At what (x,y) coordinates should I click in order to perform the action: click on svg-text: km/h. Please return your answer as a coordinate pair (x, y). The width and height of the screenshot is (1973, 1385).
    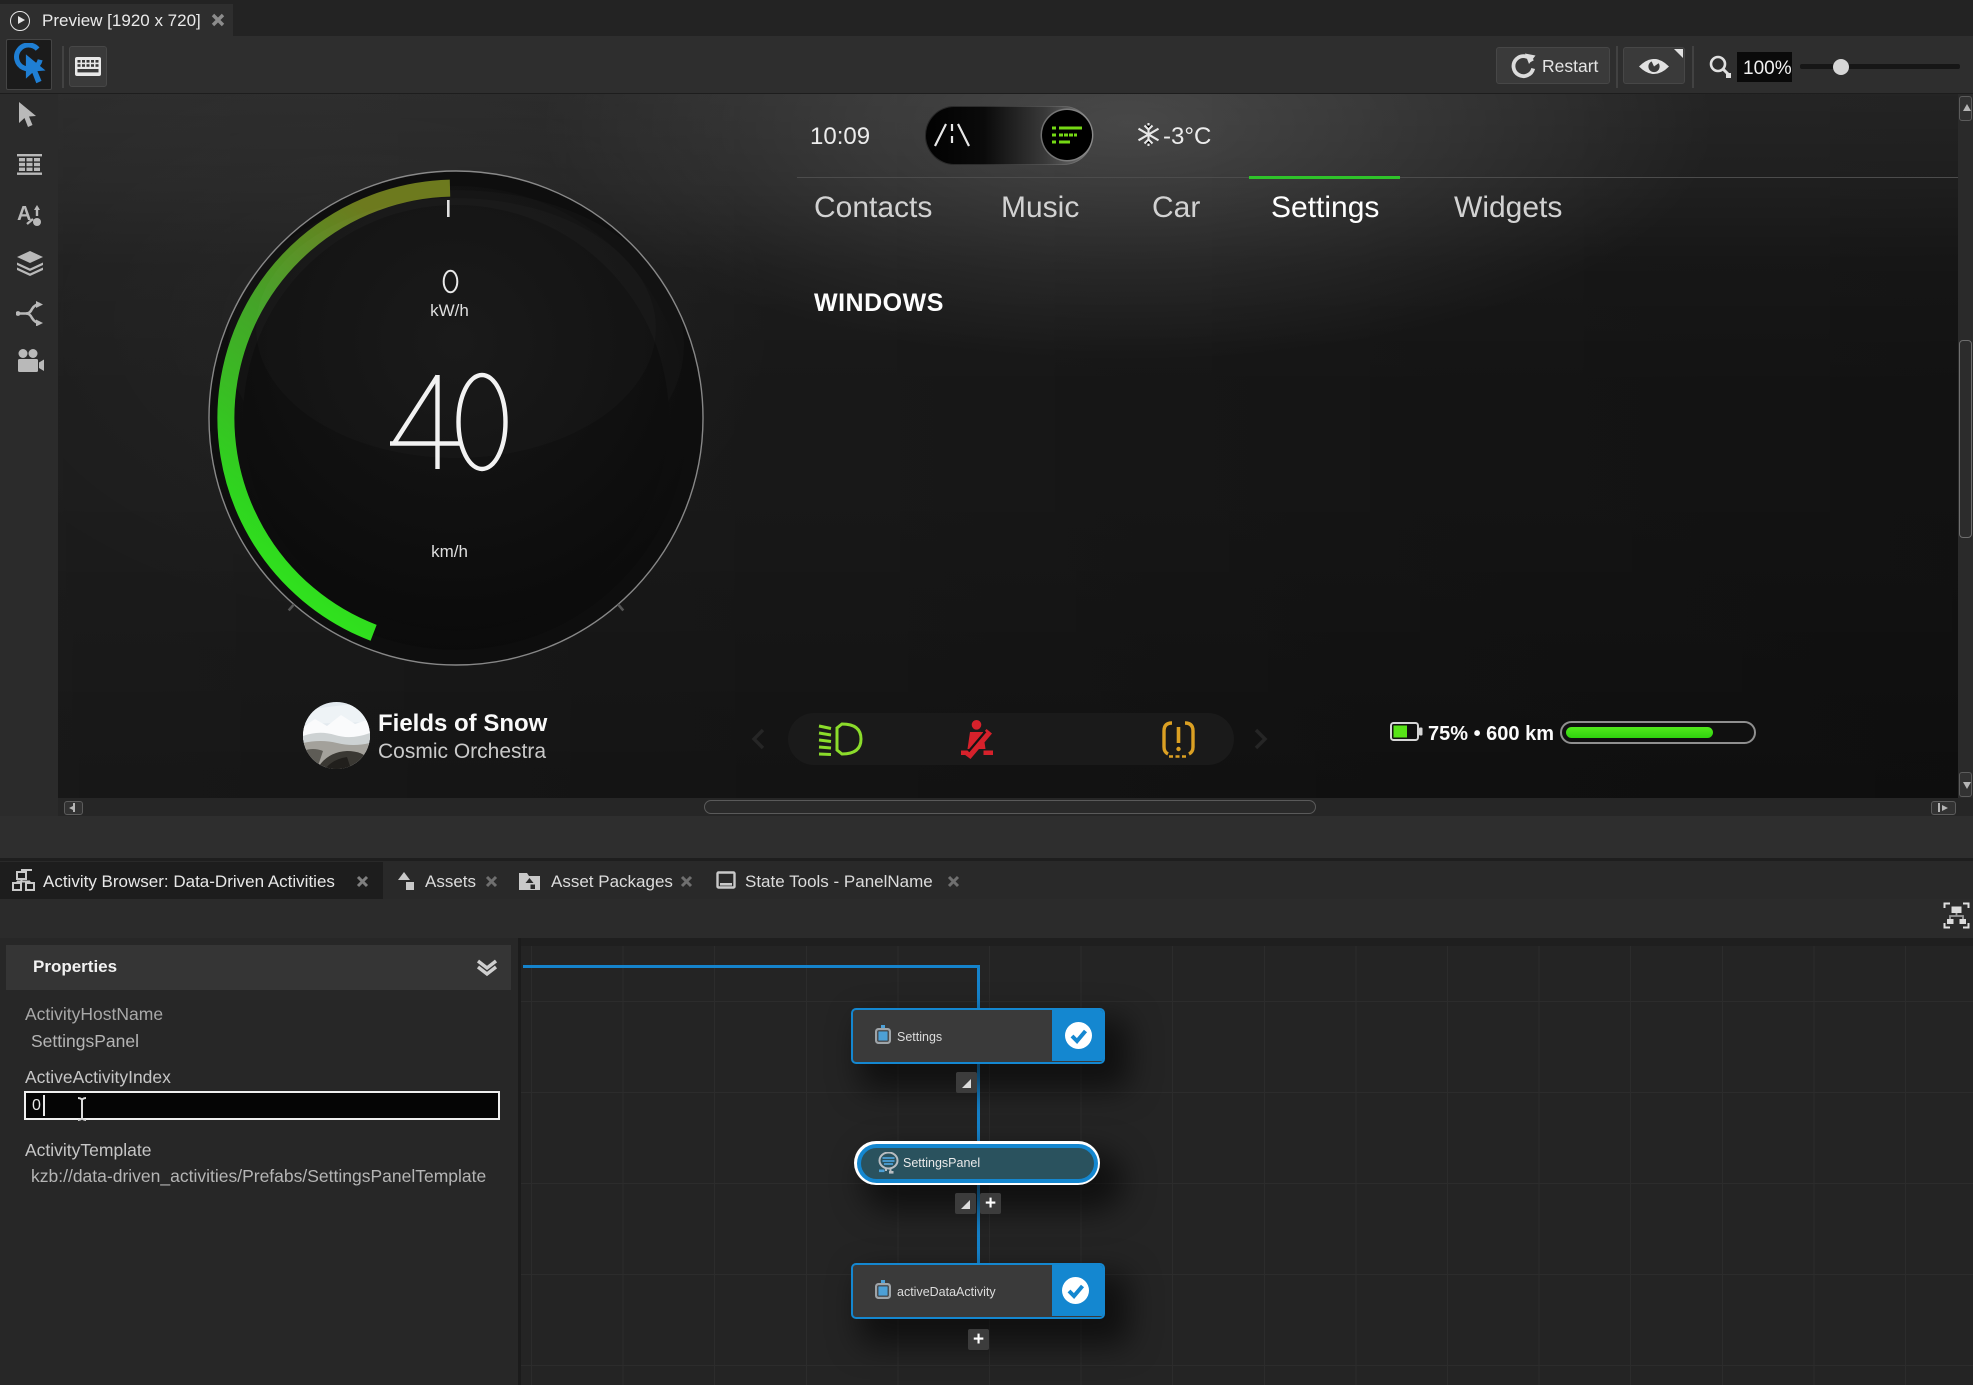
    Looking at the image, I should click on (449, 551).